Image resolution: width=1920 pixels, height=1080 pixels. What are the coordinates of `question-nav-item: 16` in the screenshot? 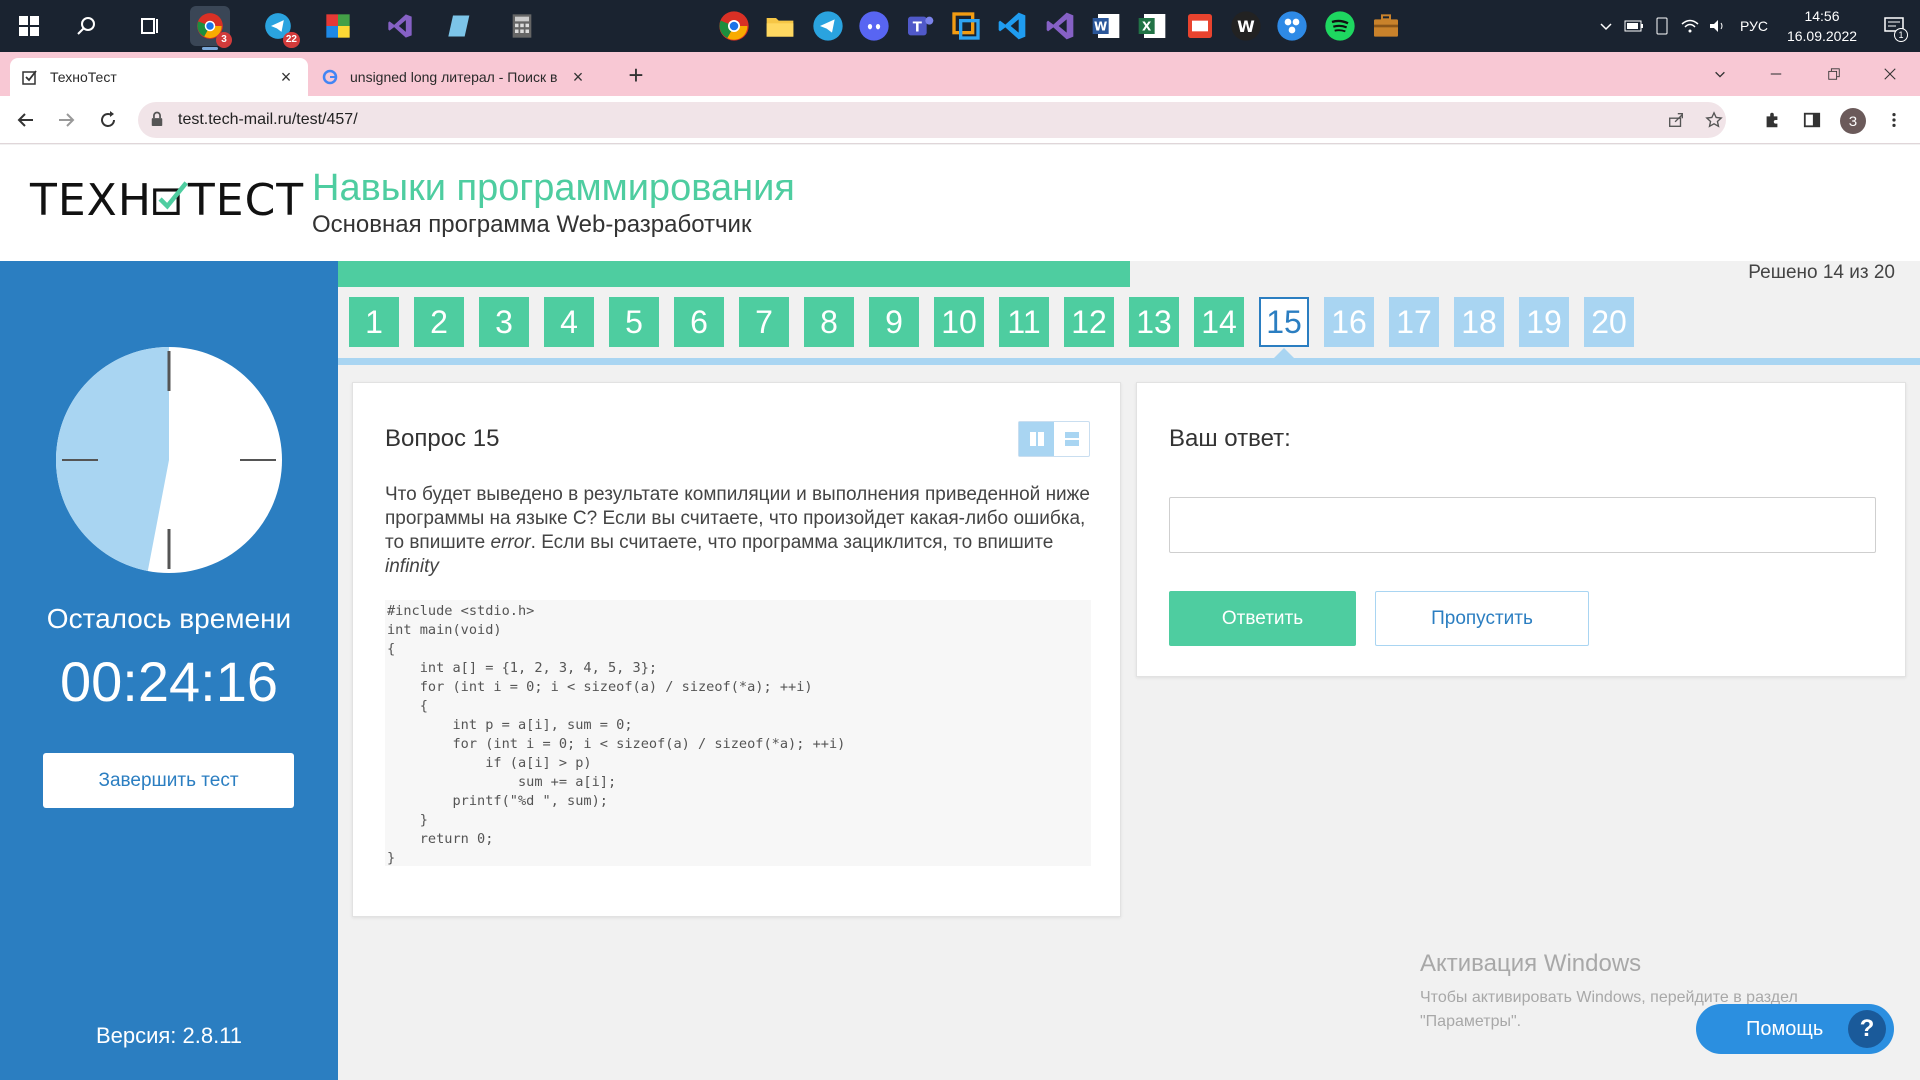 It's located at (1349, 322).